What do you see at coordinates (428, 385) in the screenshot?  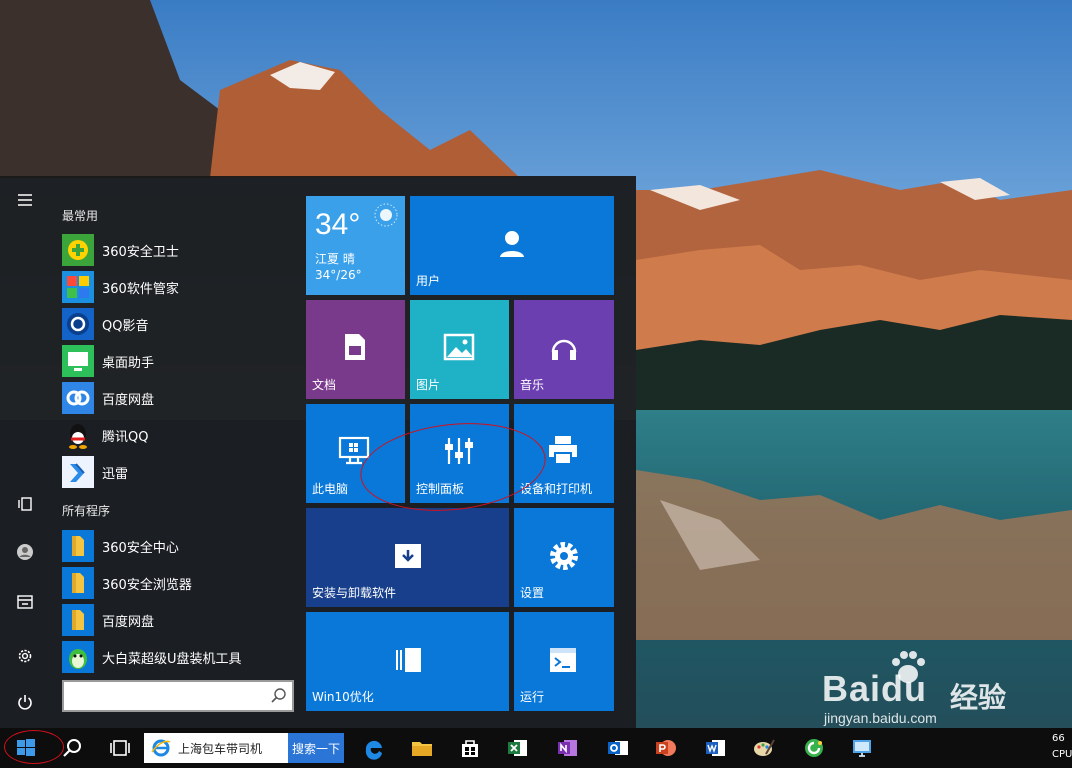 I see `tile-label: 图片` at bounding box center [428, 385].